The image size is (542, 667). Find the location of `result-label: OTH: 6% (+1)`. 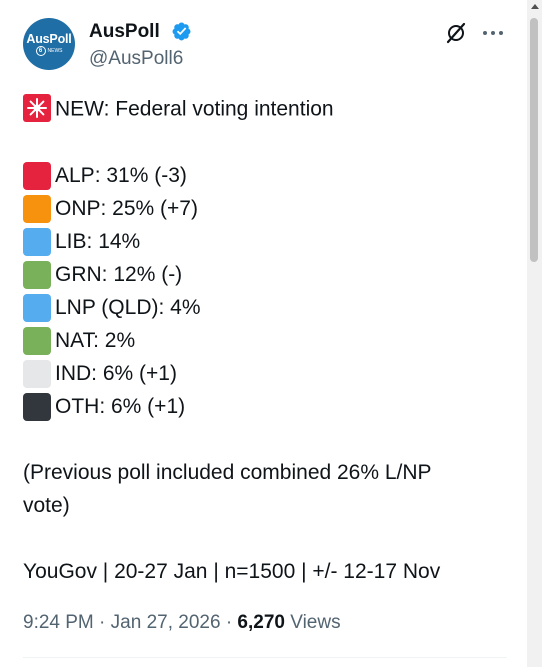

result-label: OTH: 6% (+1) is located at coordinates (120, 406).